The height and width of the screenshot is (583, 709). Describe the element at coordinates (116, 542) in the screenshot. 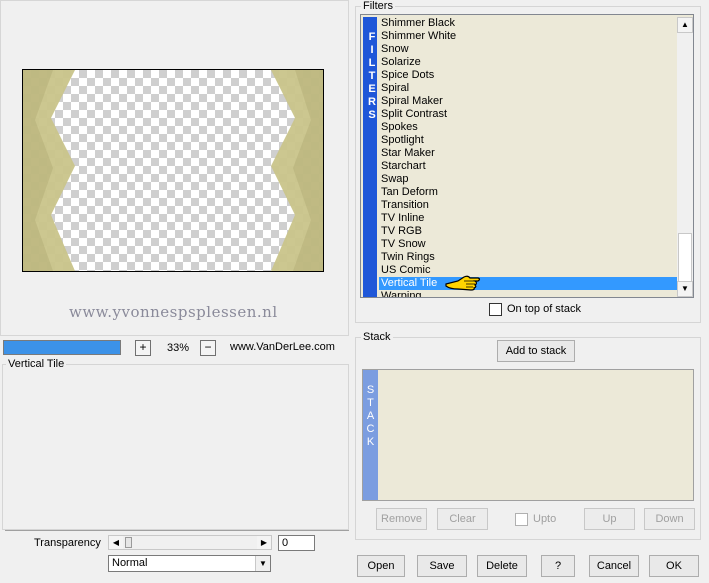

I see `slider-left-arrow-icon: ◀` at that location.